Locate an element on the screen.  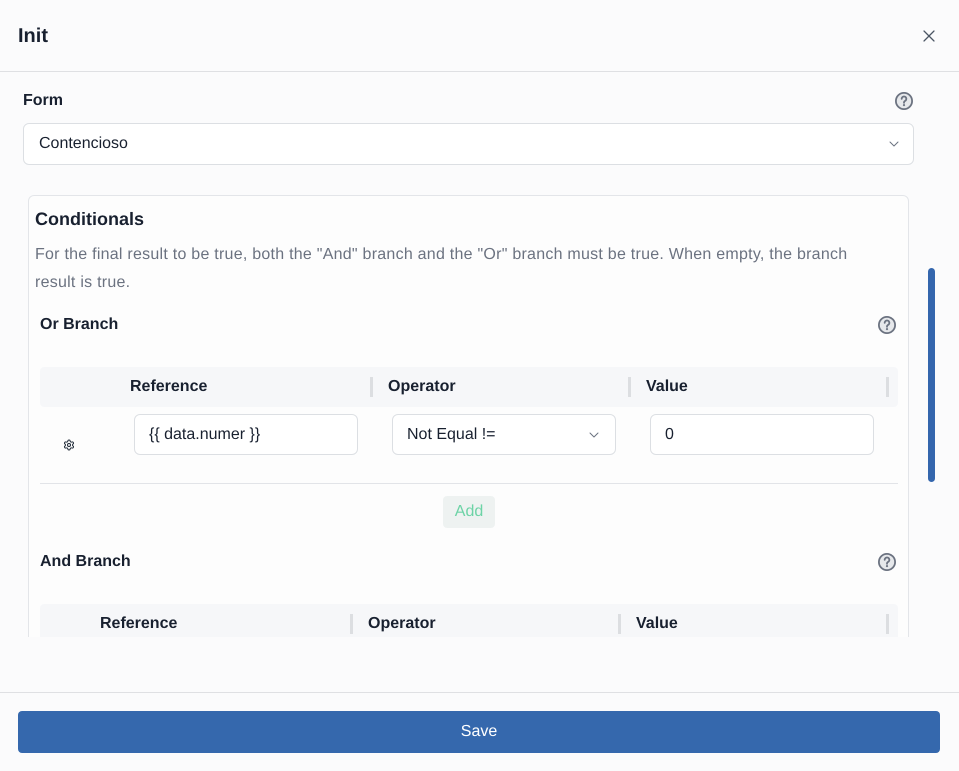
scrollbar-thumb is located at coordinates (931, 375).